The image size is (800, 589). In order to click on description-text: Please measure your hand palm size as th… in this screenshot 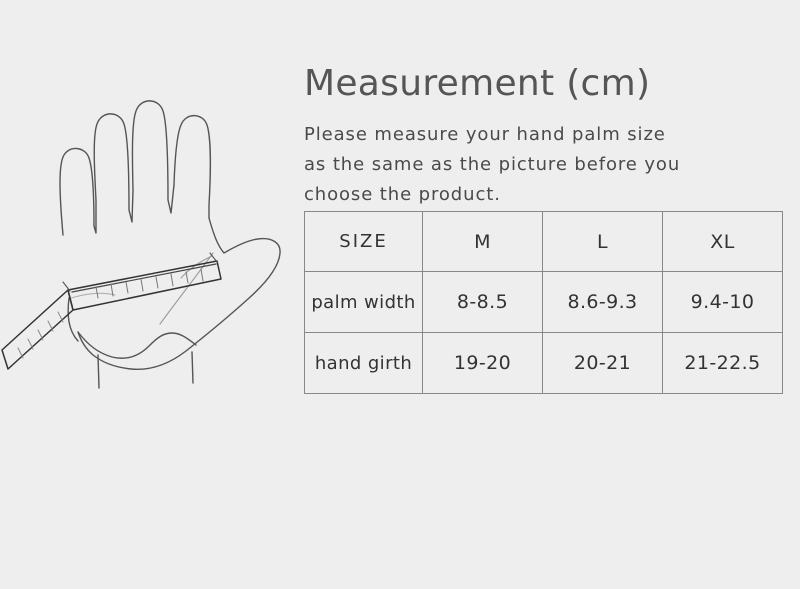, I will do `click(514, 165)`.